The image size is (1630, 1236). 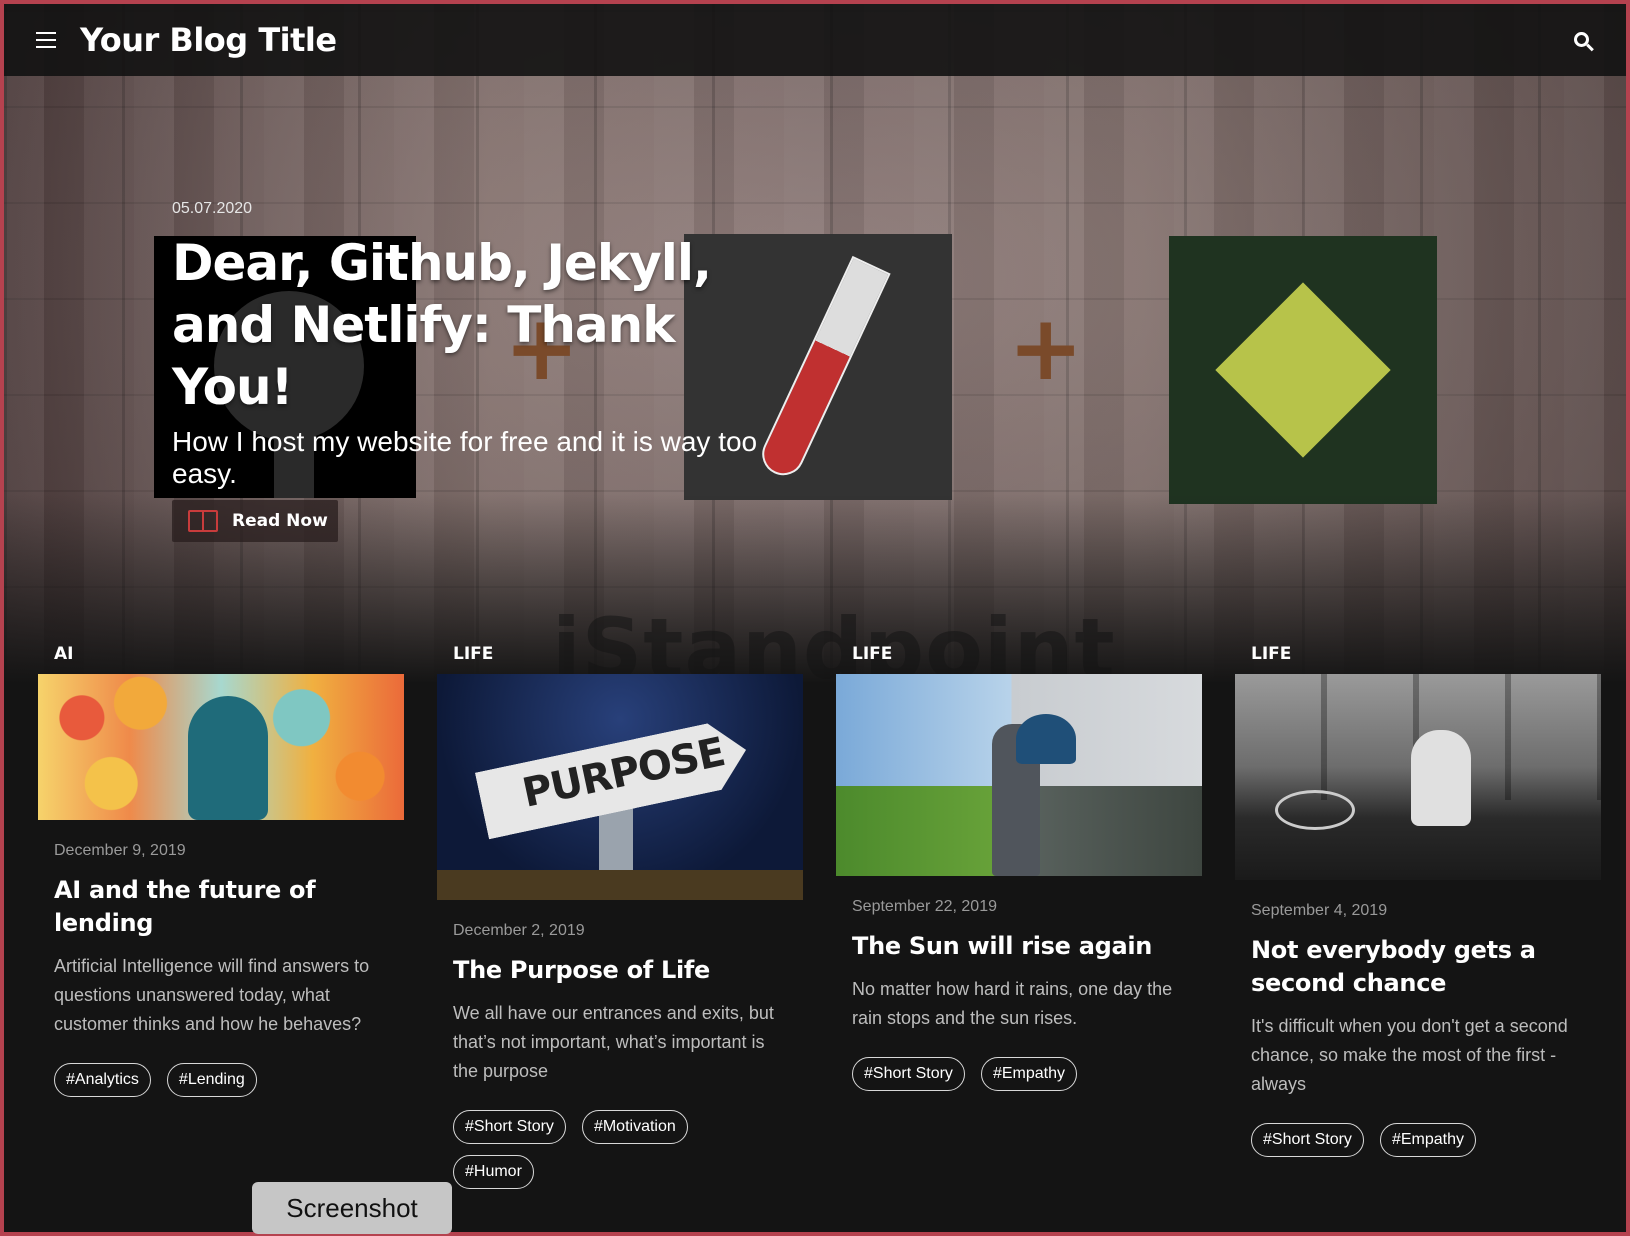 I want to click on post-title: The Purpose of Life, so click(x=620, y=970).